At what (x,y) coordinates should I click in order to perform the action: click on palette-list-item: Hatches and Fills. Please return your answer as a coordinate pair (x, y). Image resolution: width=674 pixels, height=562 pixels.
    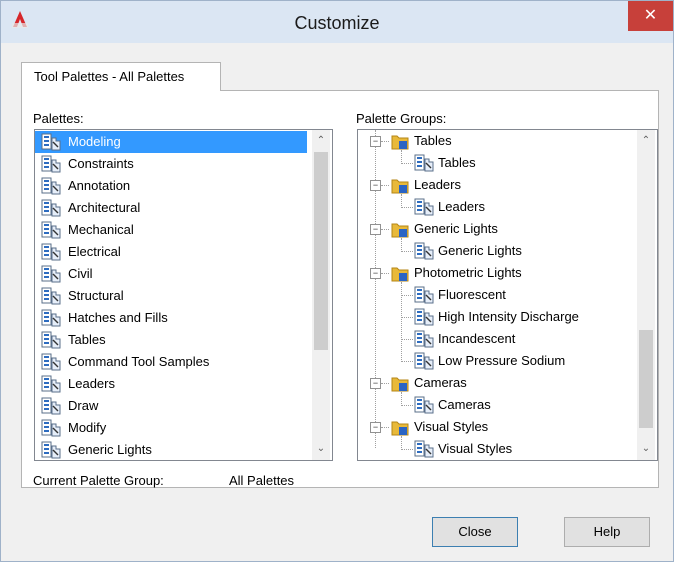
    Looking at the image, I should click on (173, 318).